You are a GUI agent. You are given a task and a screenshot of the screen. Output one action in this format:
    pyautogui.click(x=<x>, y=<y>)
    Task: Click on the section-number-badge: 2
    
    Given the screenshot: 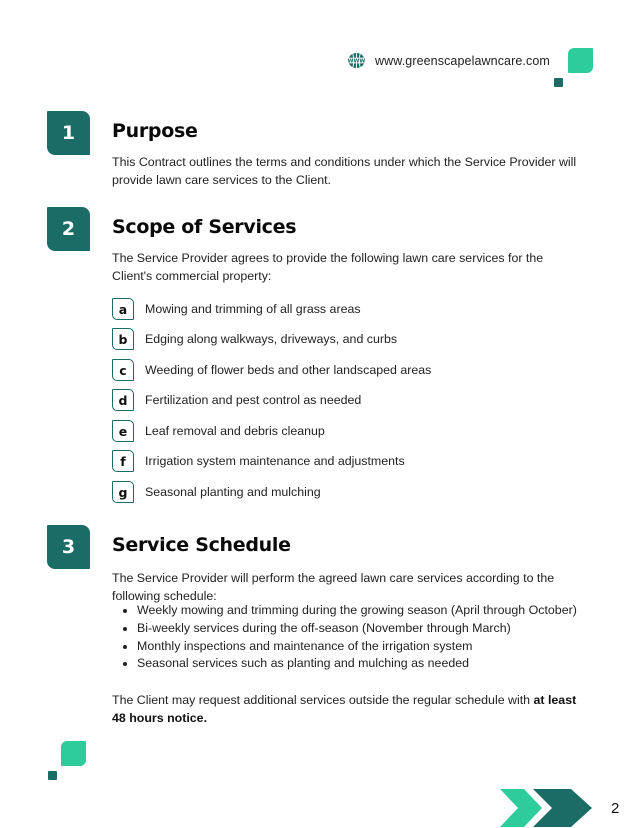 What is the action you would take?
    pyautogui.click(x=68, y=229)
    